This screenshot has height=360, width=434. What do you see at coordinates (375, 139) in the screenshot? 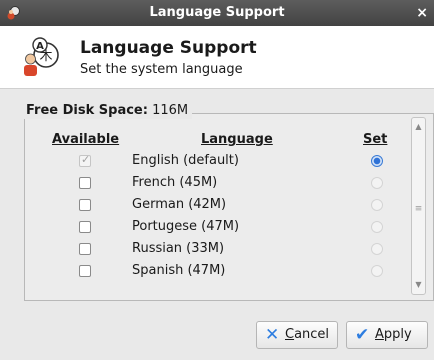
I see `column-set: Set` at bounding box center [375, 139].